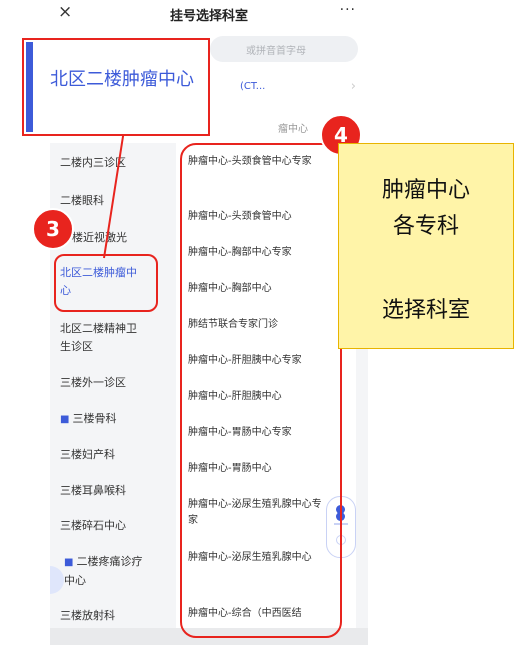 The image size is (516, 645). Describe the element at coordinates (348, 10) in the screenshot. I see `more-icon: ···` at that location.